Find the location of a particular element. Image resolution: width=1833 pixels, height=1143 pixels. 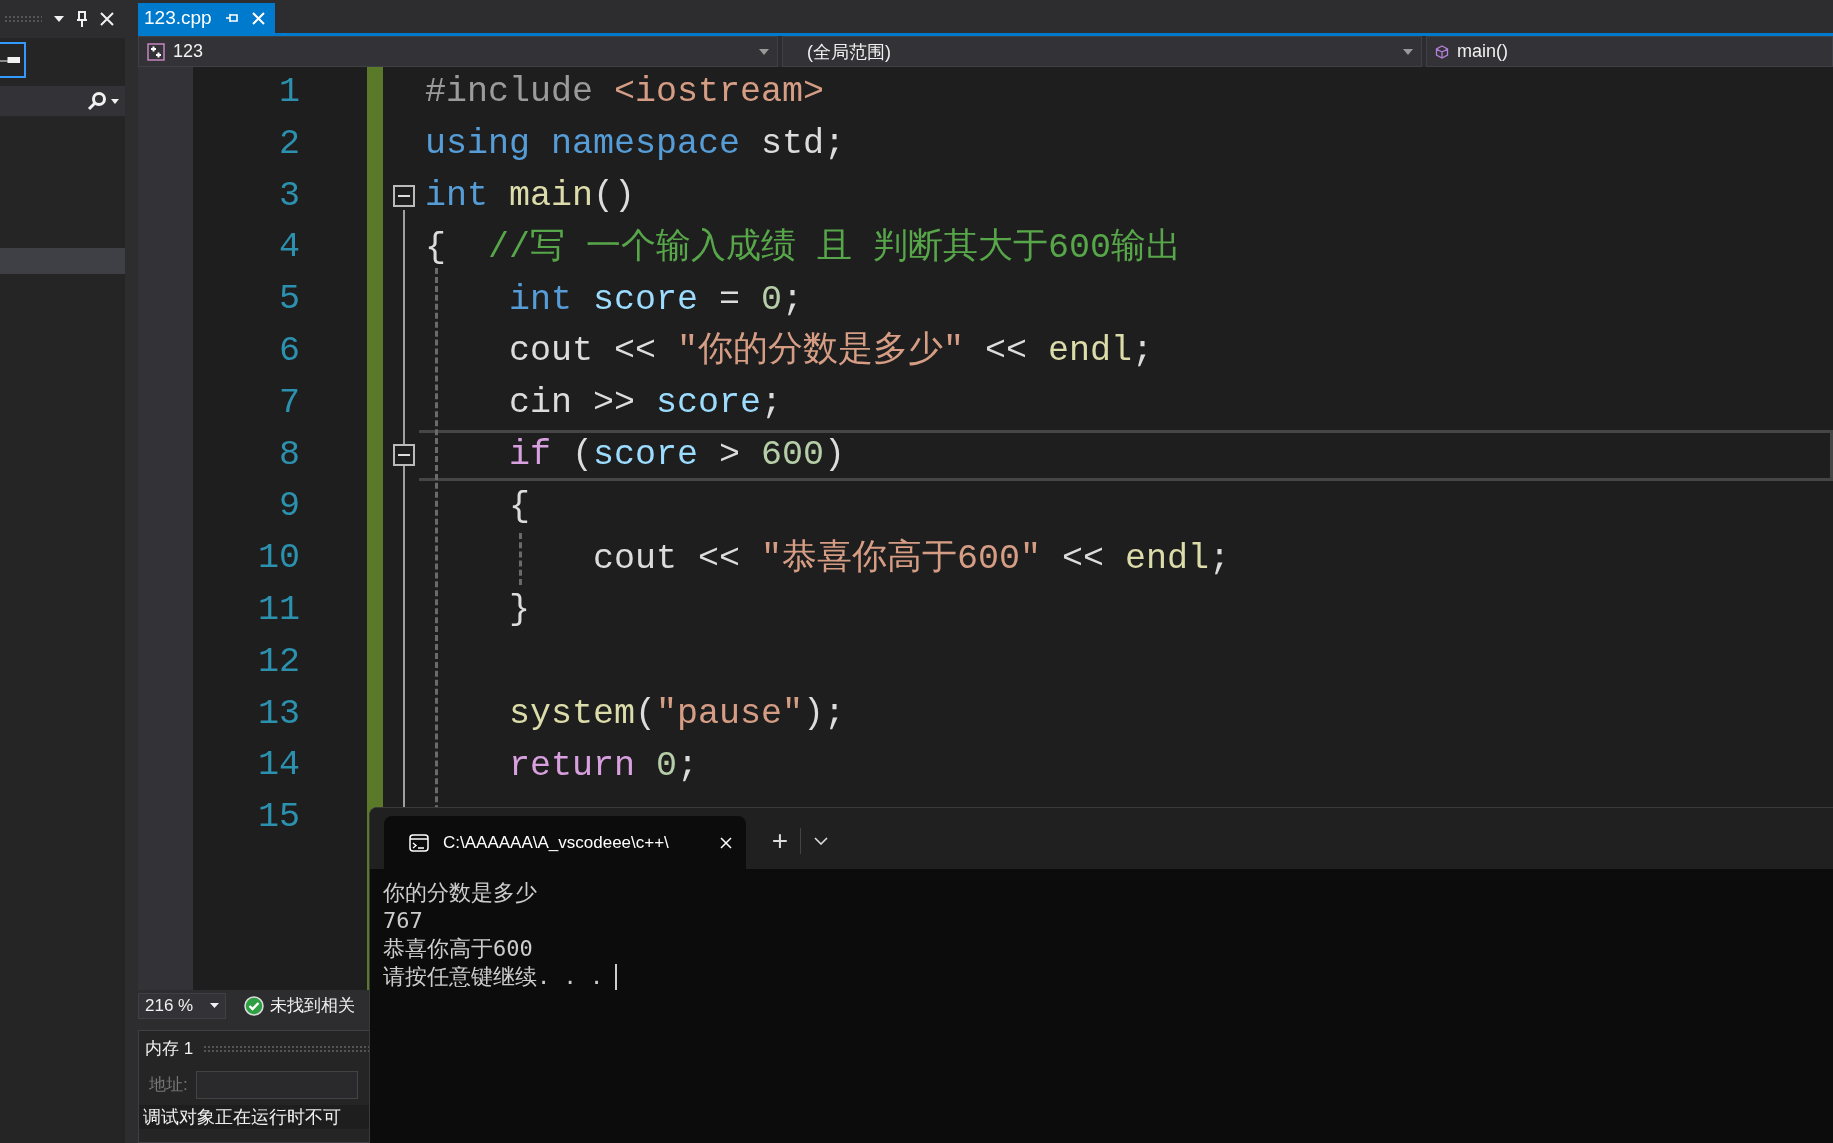

member-dropdown: main() is located at coordinates (1629, 51).